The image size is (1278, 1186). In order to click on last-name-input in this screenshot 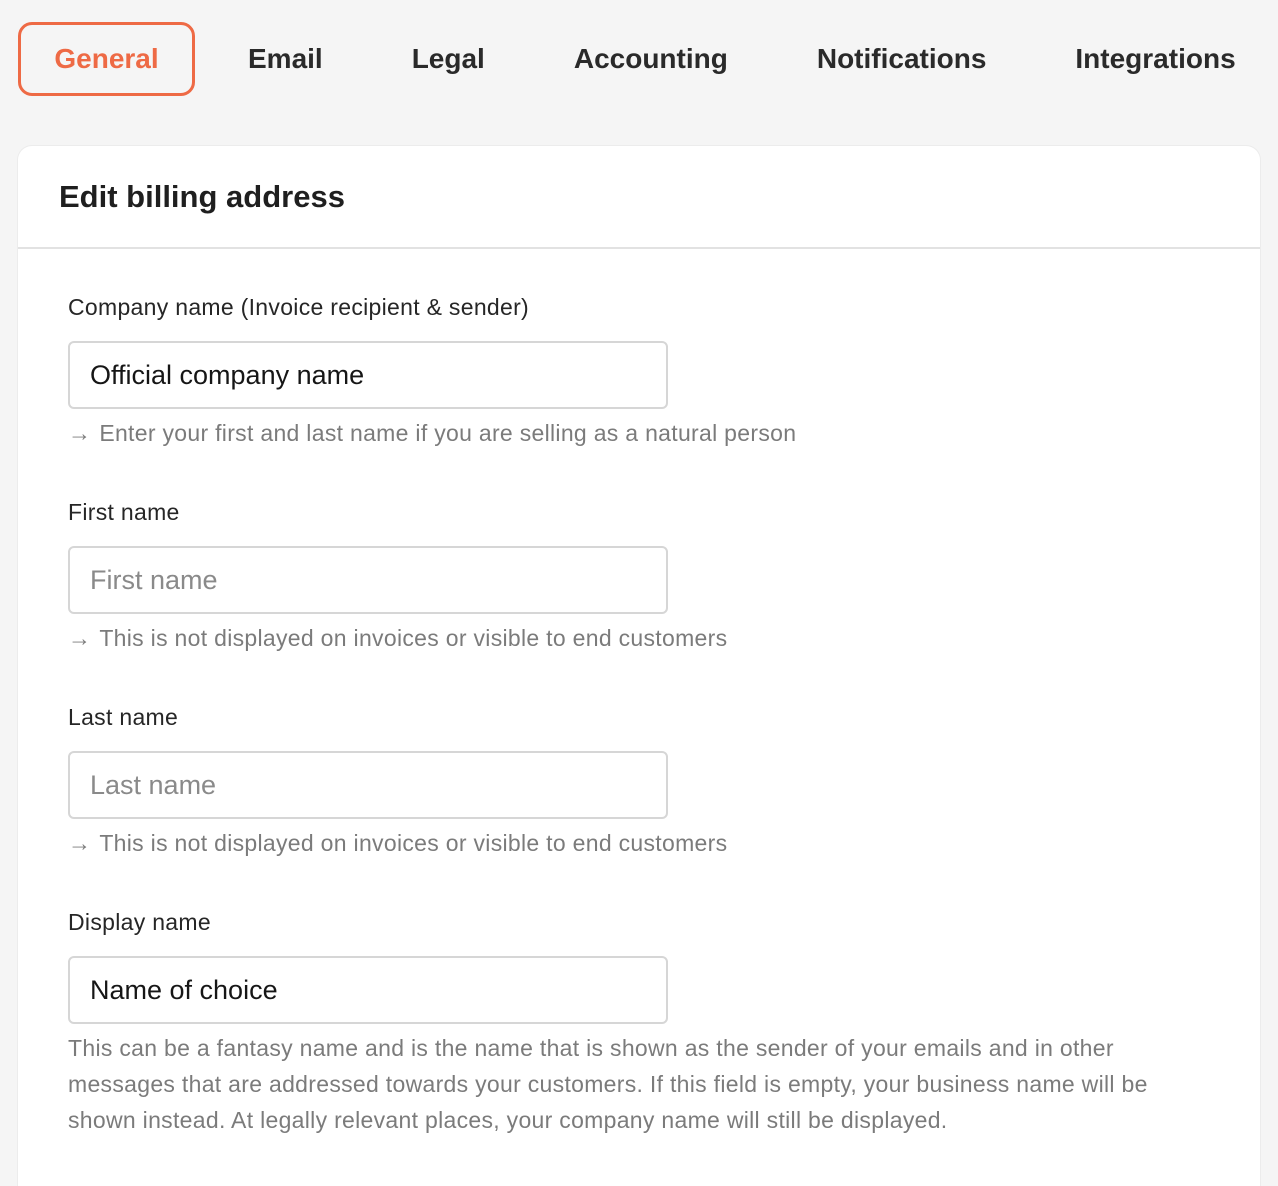, I will do `click(368, 785)`.